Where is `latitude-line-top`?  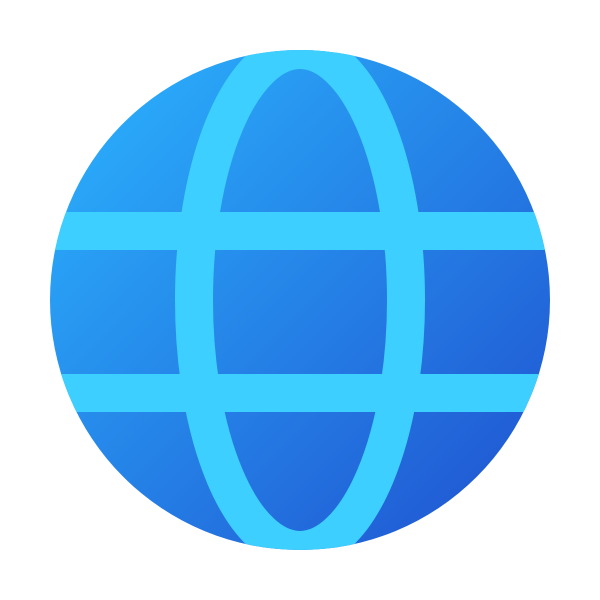 latitude-line-top is located at coordinates (300, 231).